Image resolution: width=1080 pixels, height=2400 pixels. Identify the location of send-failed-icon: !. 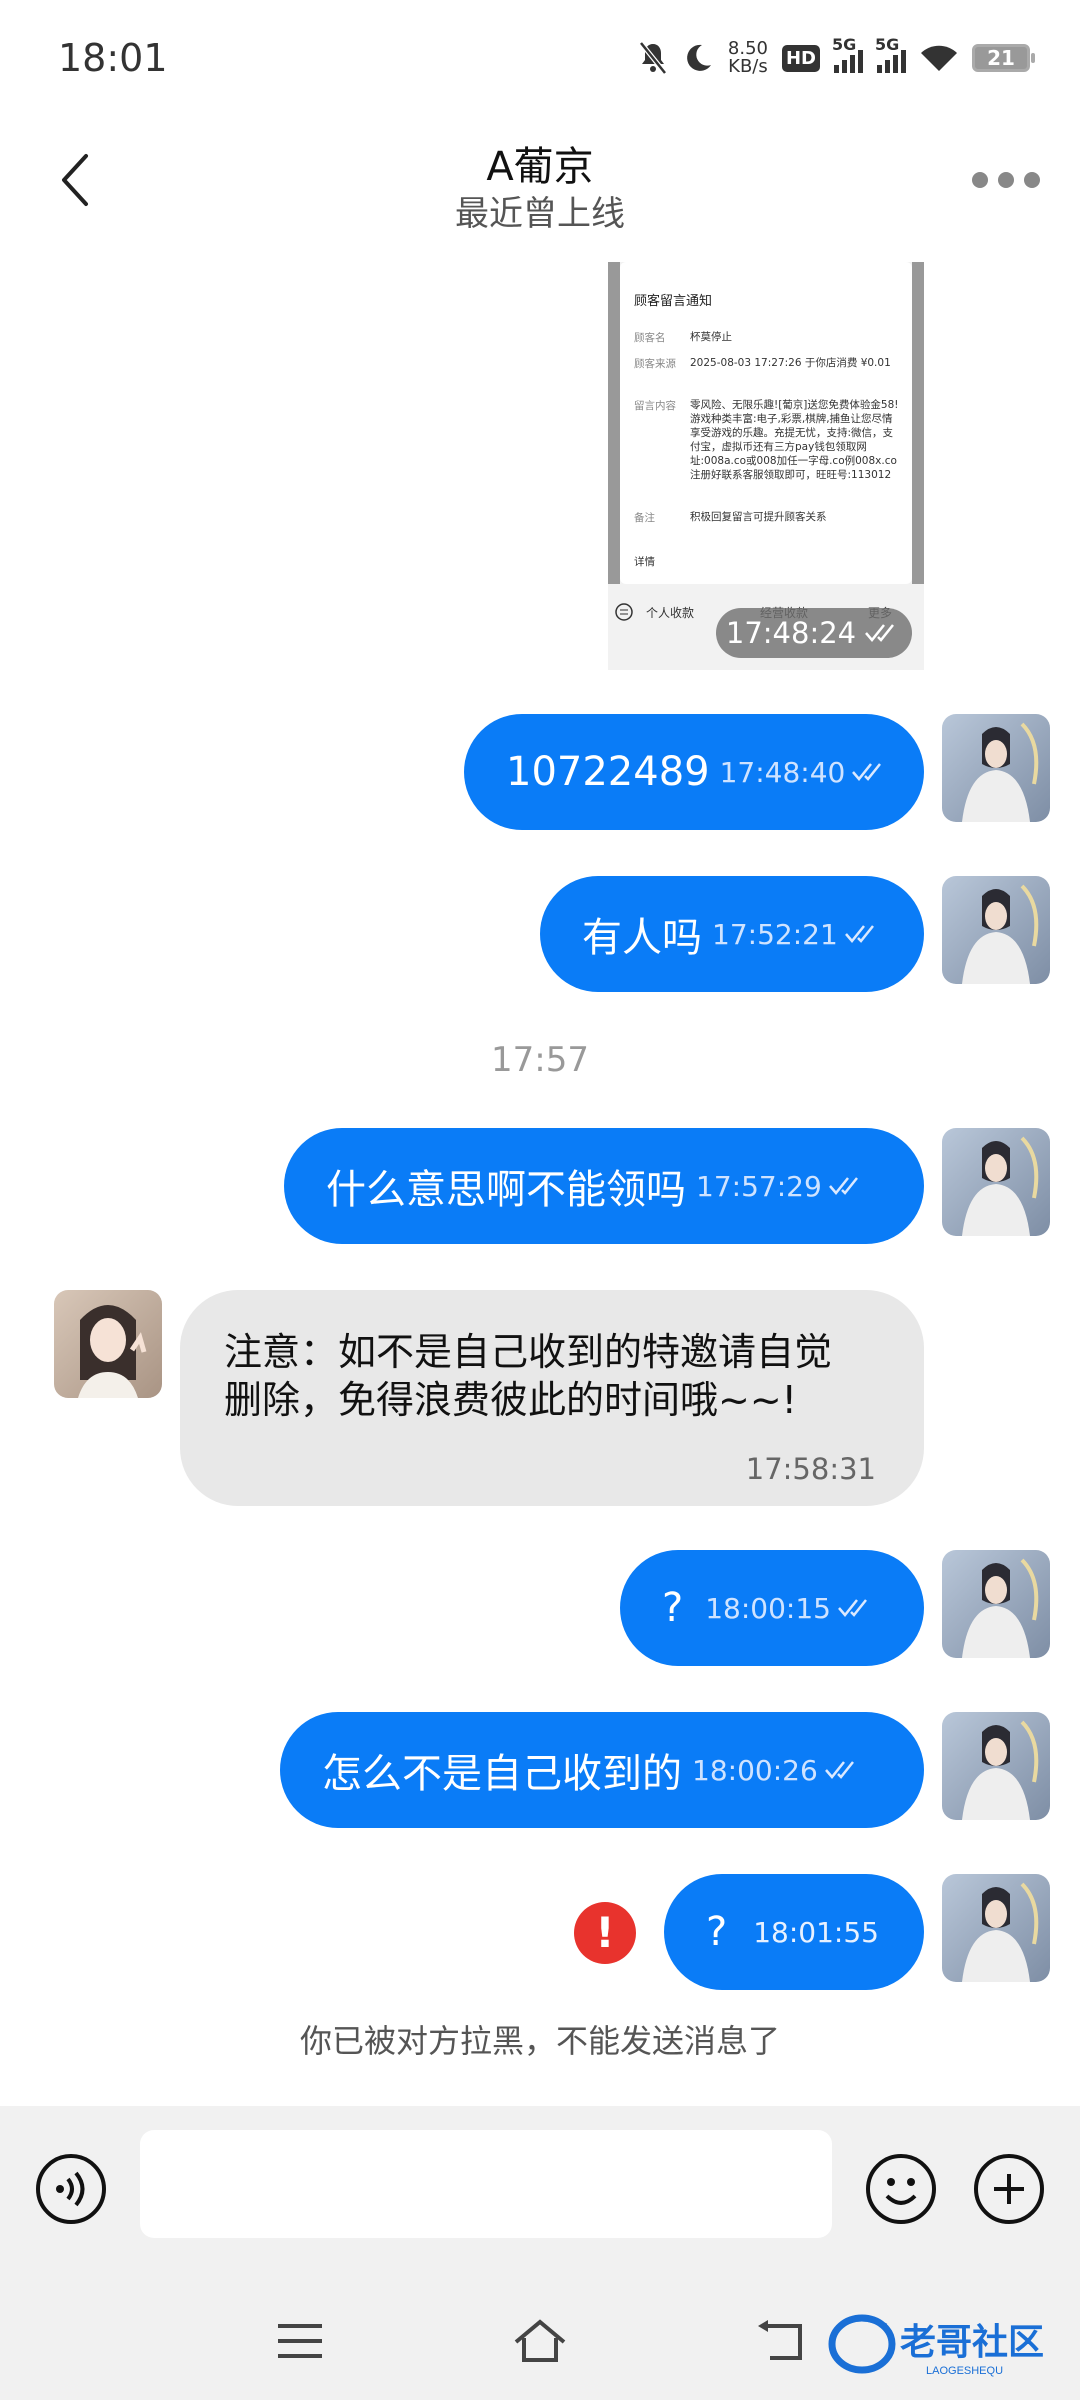
(605, 1933).